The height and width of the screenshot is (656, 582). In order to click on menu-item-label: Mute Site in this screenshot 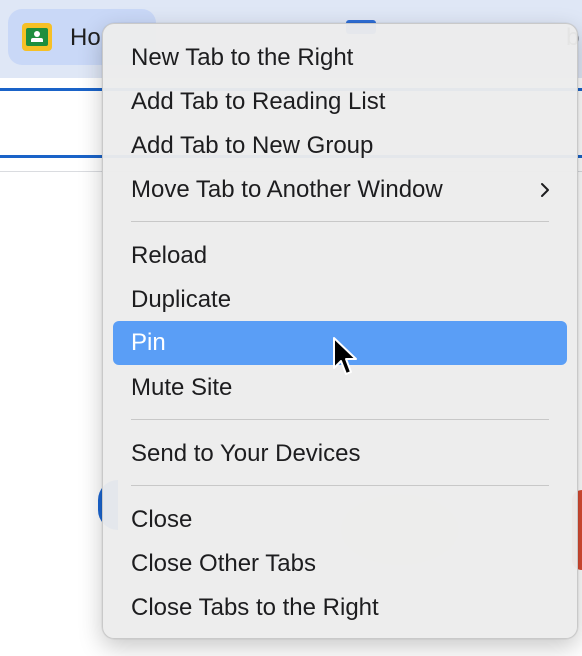, I will do `click(182, 387)`.